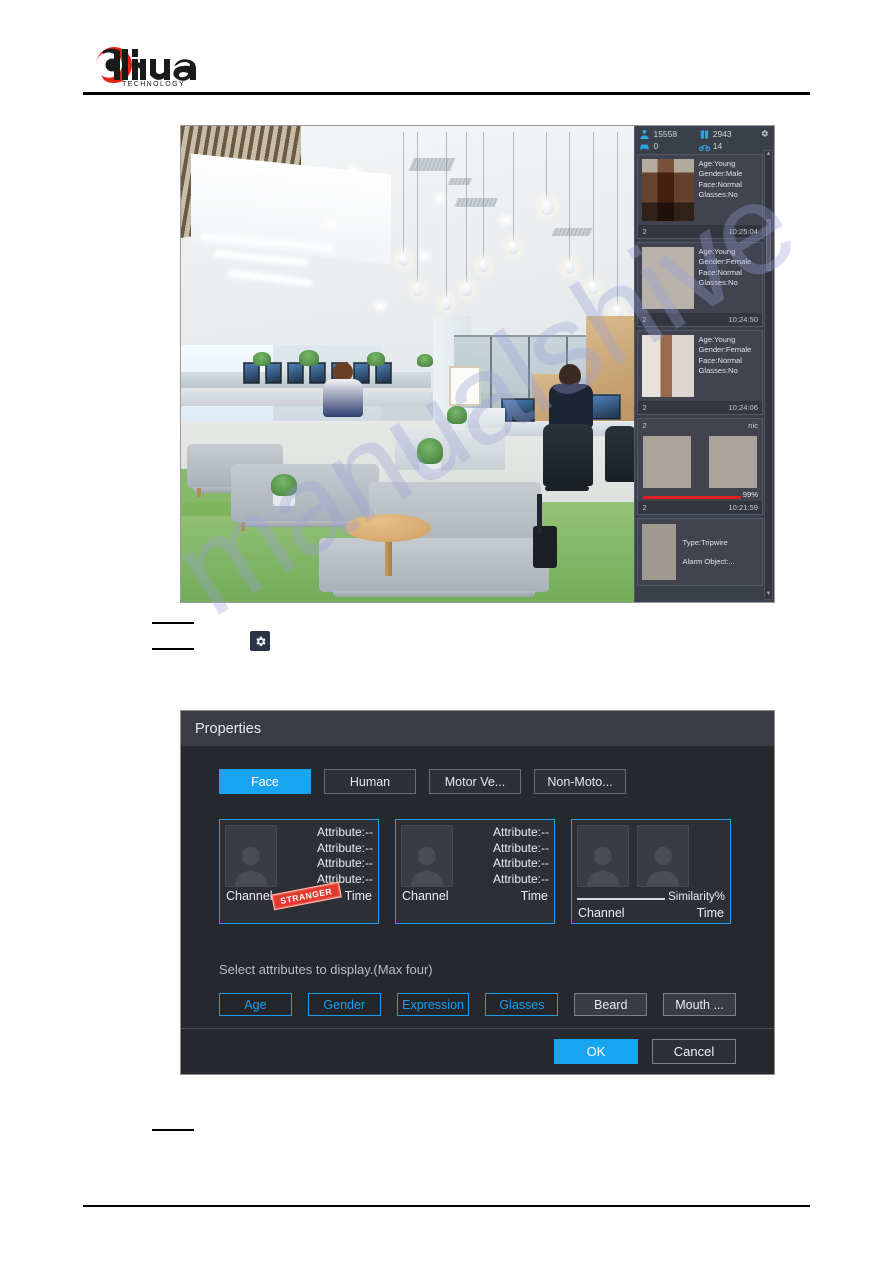 Image resolution: width=893 pixels, height=1263 pixels. Describe the element at coordinates (596, 1051) in the screenshot. I see `ok-button: OK` at that location.